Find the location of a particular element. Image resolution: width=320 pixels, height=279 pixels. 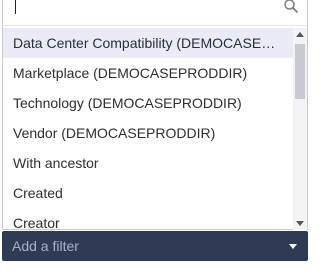

option-technology: Technology (DEMOCASEPRODDIR) is located at coordinates (148, 103).